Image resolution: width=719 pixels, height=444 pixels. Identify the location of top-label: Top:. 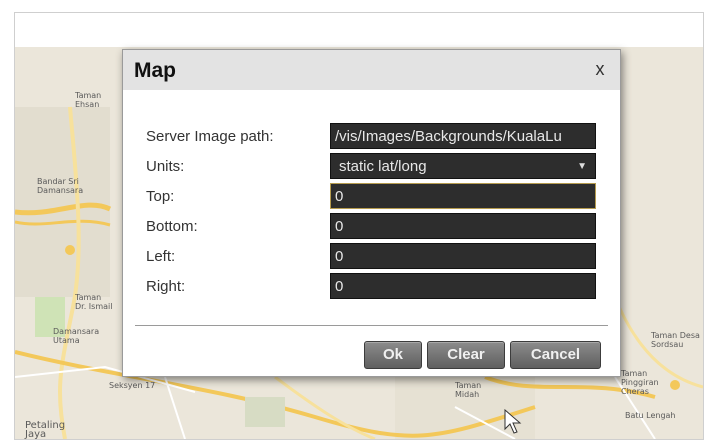
(160, 196).